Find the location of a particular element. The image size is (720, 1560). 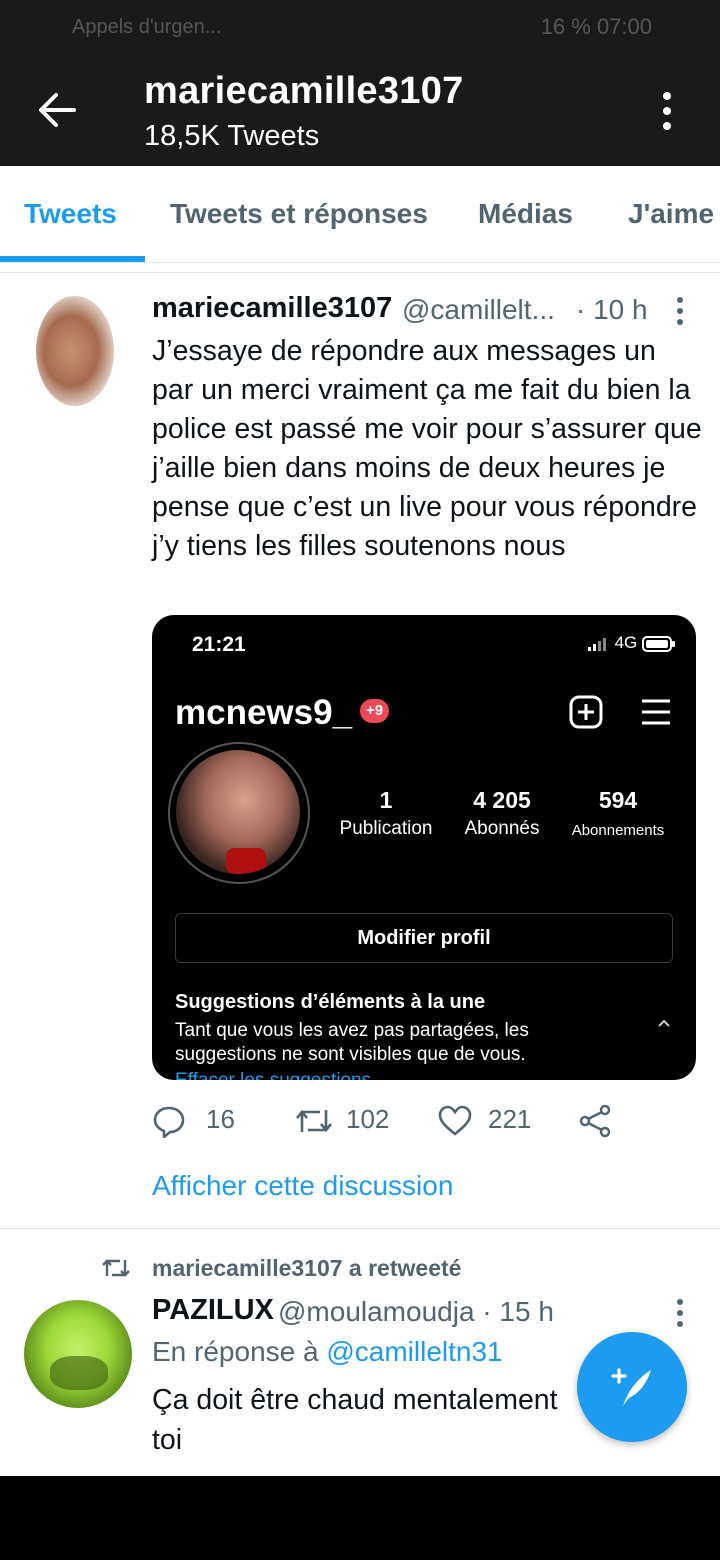

active-tab-indicator is located at coordinates (72, 259).